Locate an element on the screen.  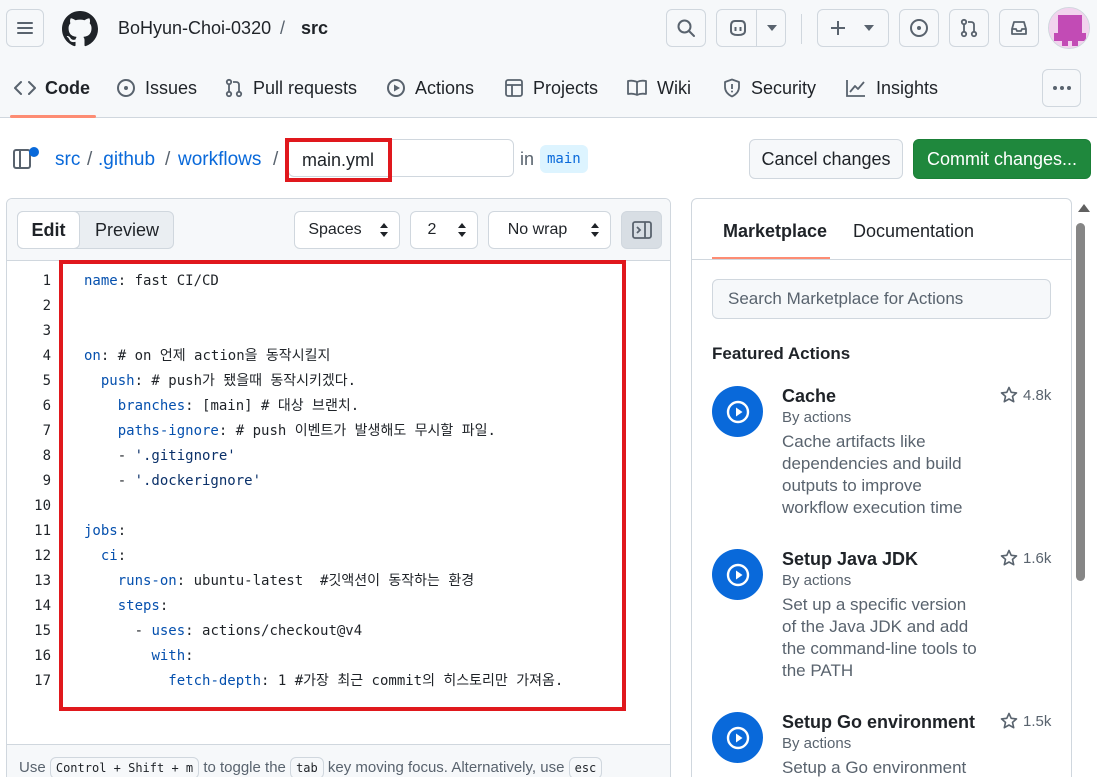
book-icon is located at coordinates (637, 87).